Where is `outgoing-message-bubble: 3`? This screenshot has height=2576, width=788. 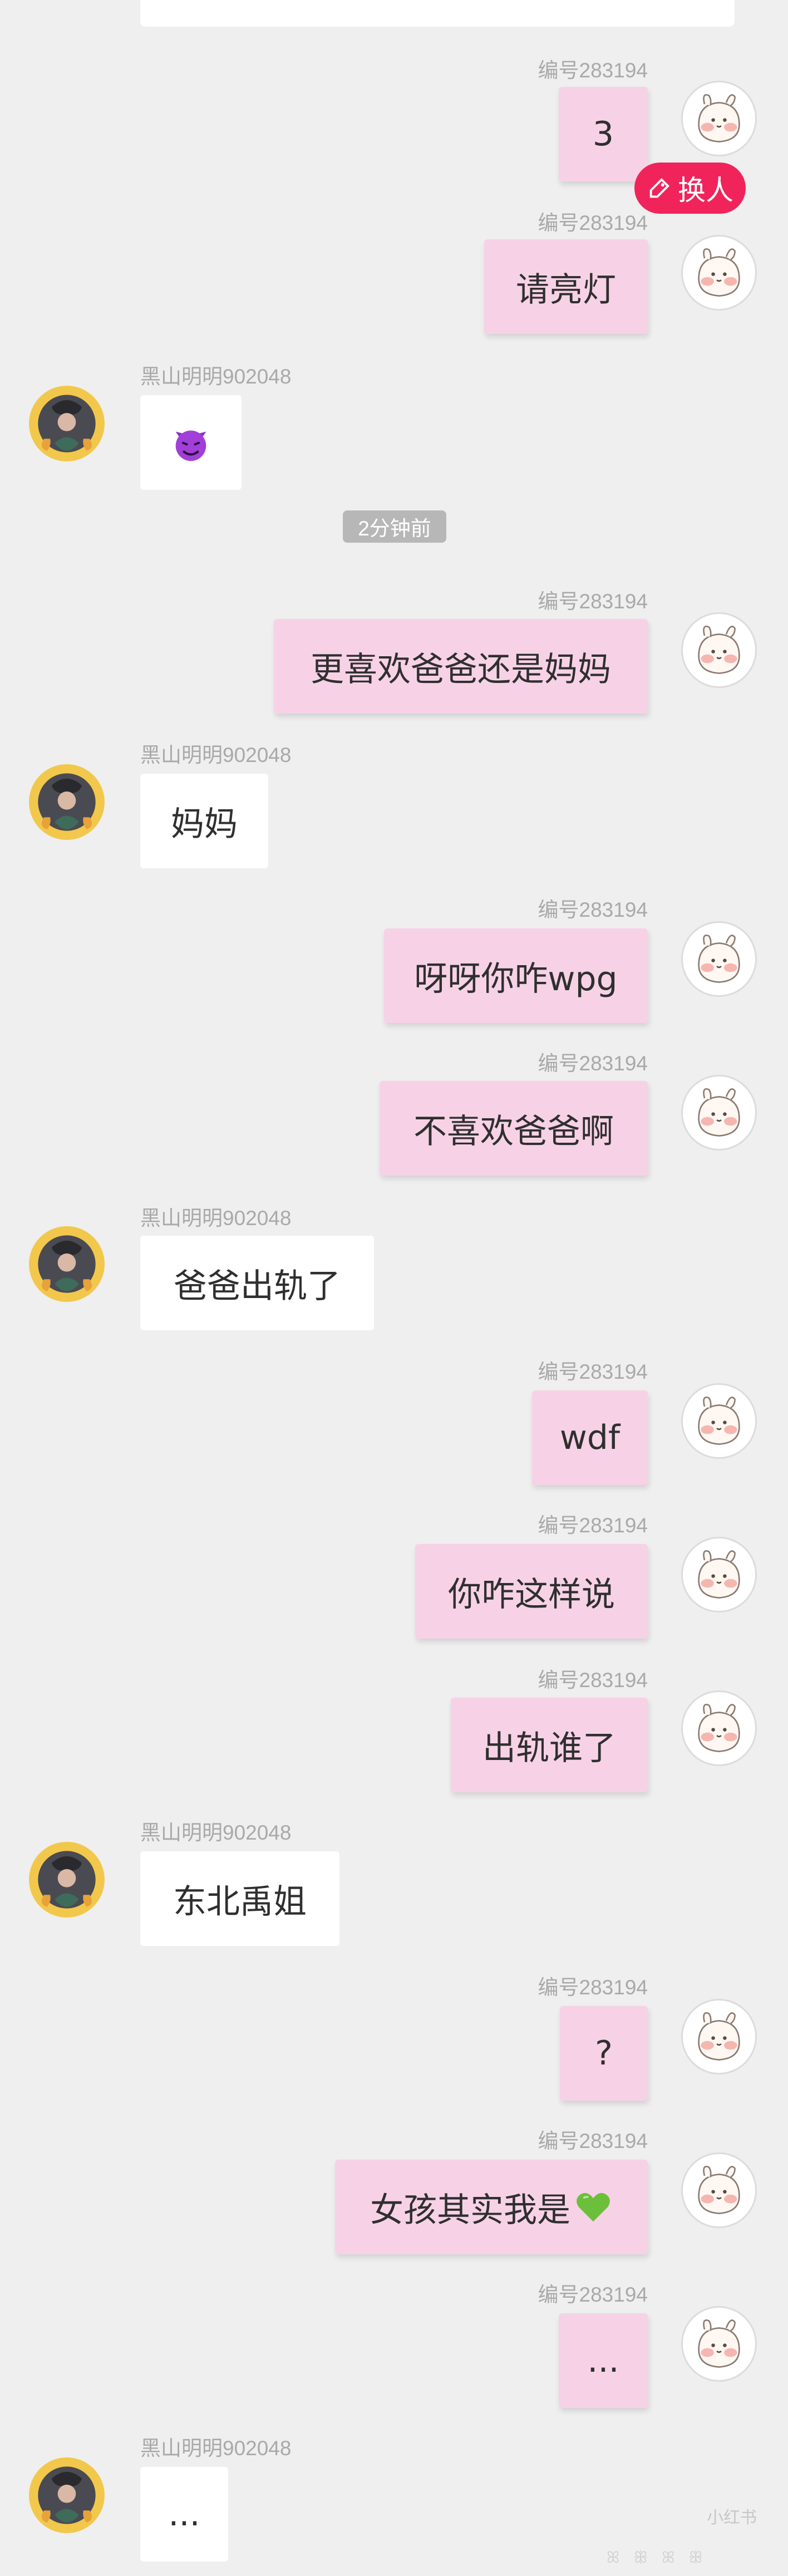 outgoing-message-bubble: 3 is located at coordinates (603, 134).